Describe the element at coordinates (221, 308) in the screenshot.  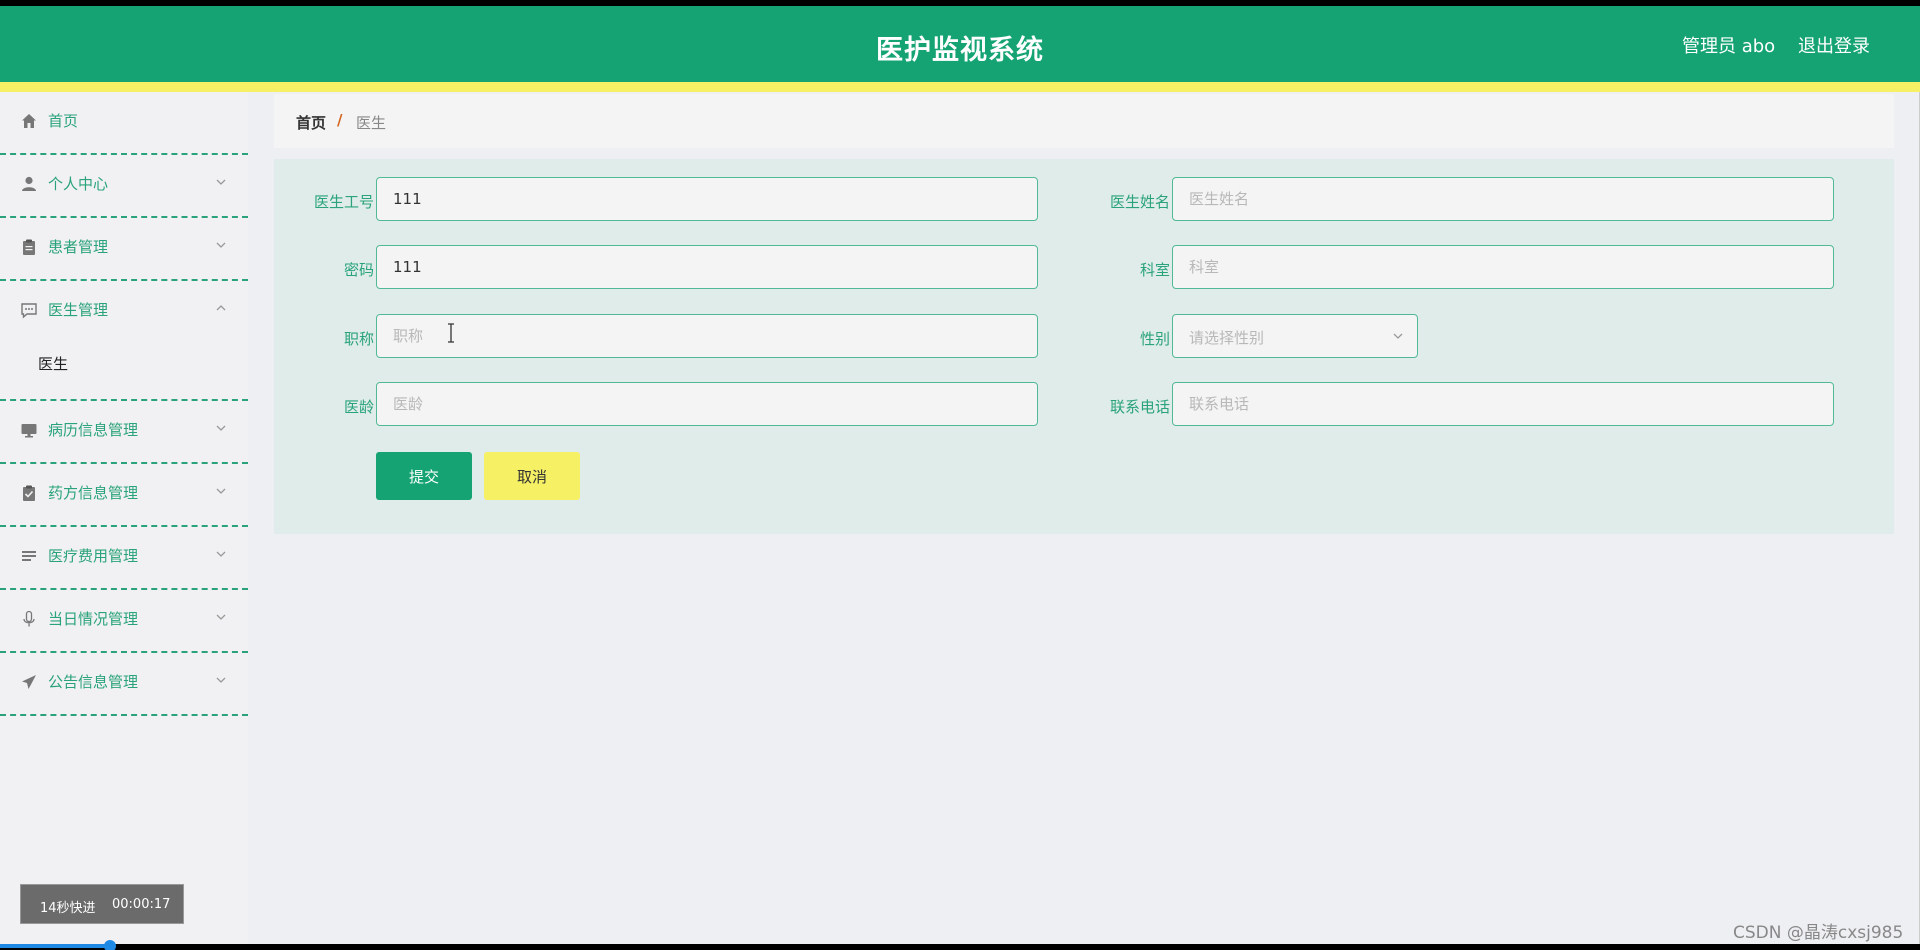
I see `chevron-up-icon` at that location.